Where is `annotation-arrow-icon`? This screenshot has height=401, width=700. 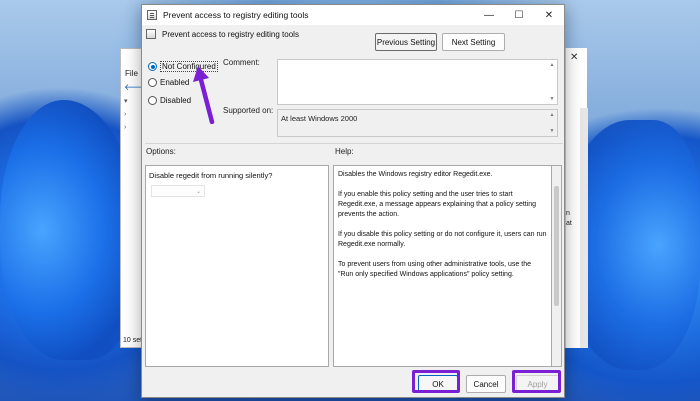
annotation-arrow-icon is located at coordinates (204, 95).